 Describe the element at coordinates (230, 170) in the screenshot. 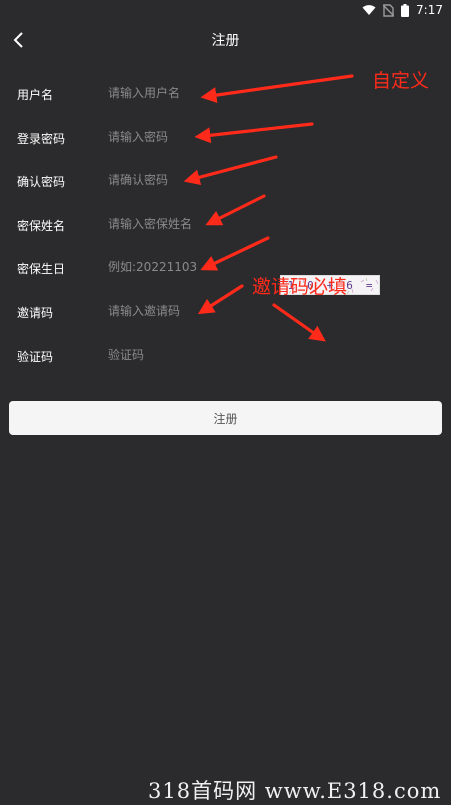

I see `arrow-to-confirm-password` at that location.